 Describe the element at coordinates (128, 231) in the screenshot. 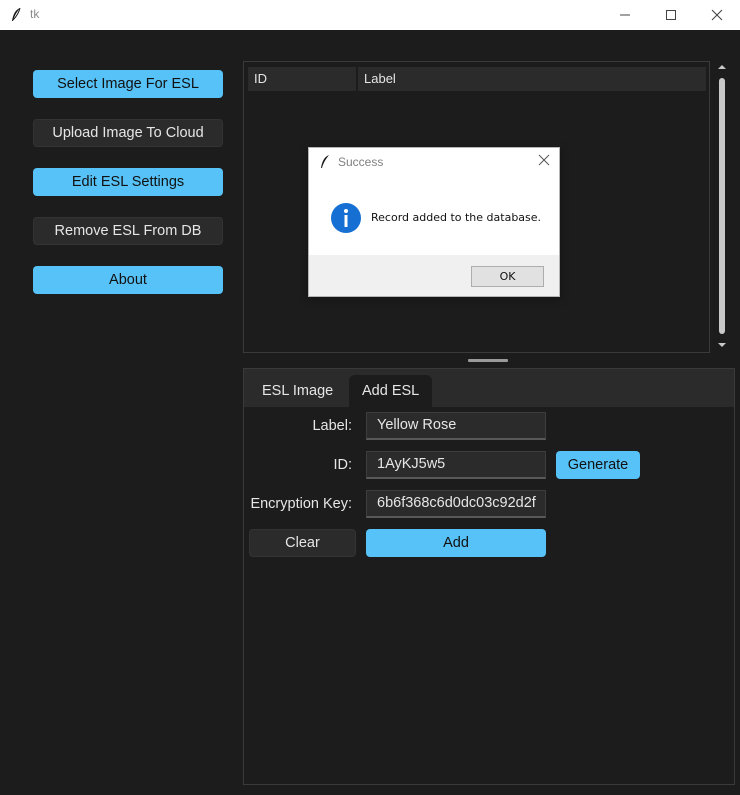

I see `remove-esl-button: Remove ESL From DB` at that location.